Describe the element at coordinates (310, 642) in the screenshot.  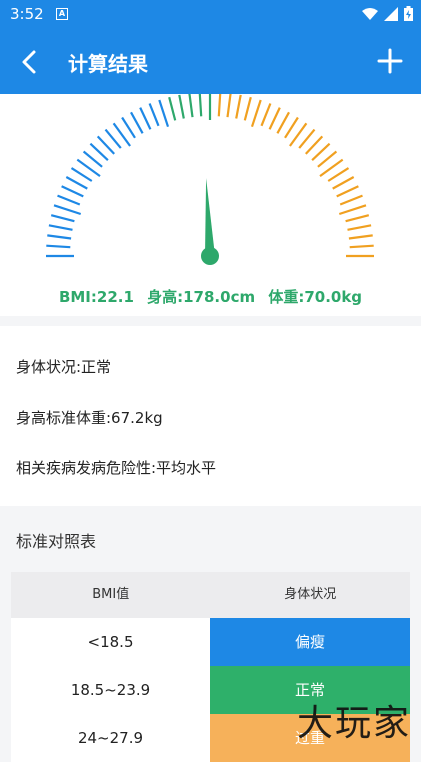
I see `row-status: 偏瘦` at that location.